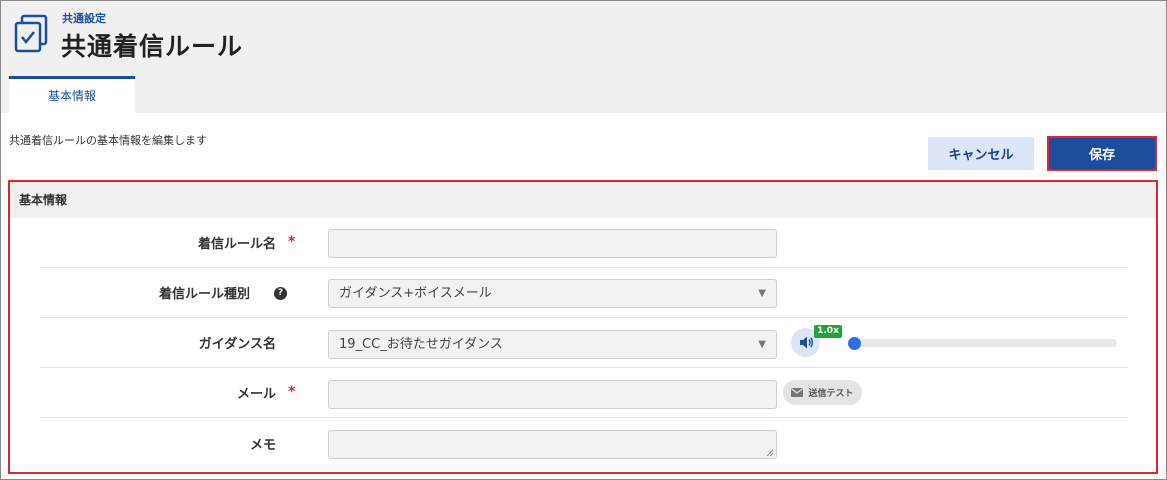 The width and height of the screenshot is (1167, 480). What do you see at coordinates (256, 394) in the screenshot?
I see `mail-label: メール` at bounding box center [256, 394].